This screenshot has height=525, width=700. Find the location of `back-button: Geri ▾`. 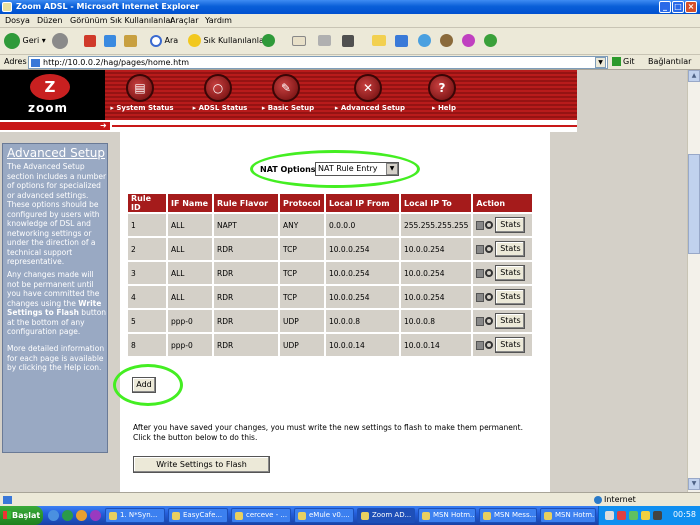

back-button: Geri ▾ is located at coordinates (25, 41).